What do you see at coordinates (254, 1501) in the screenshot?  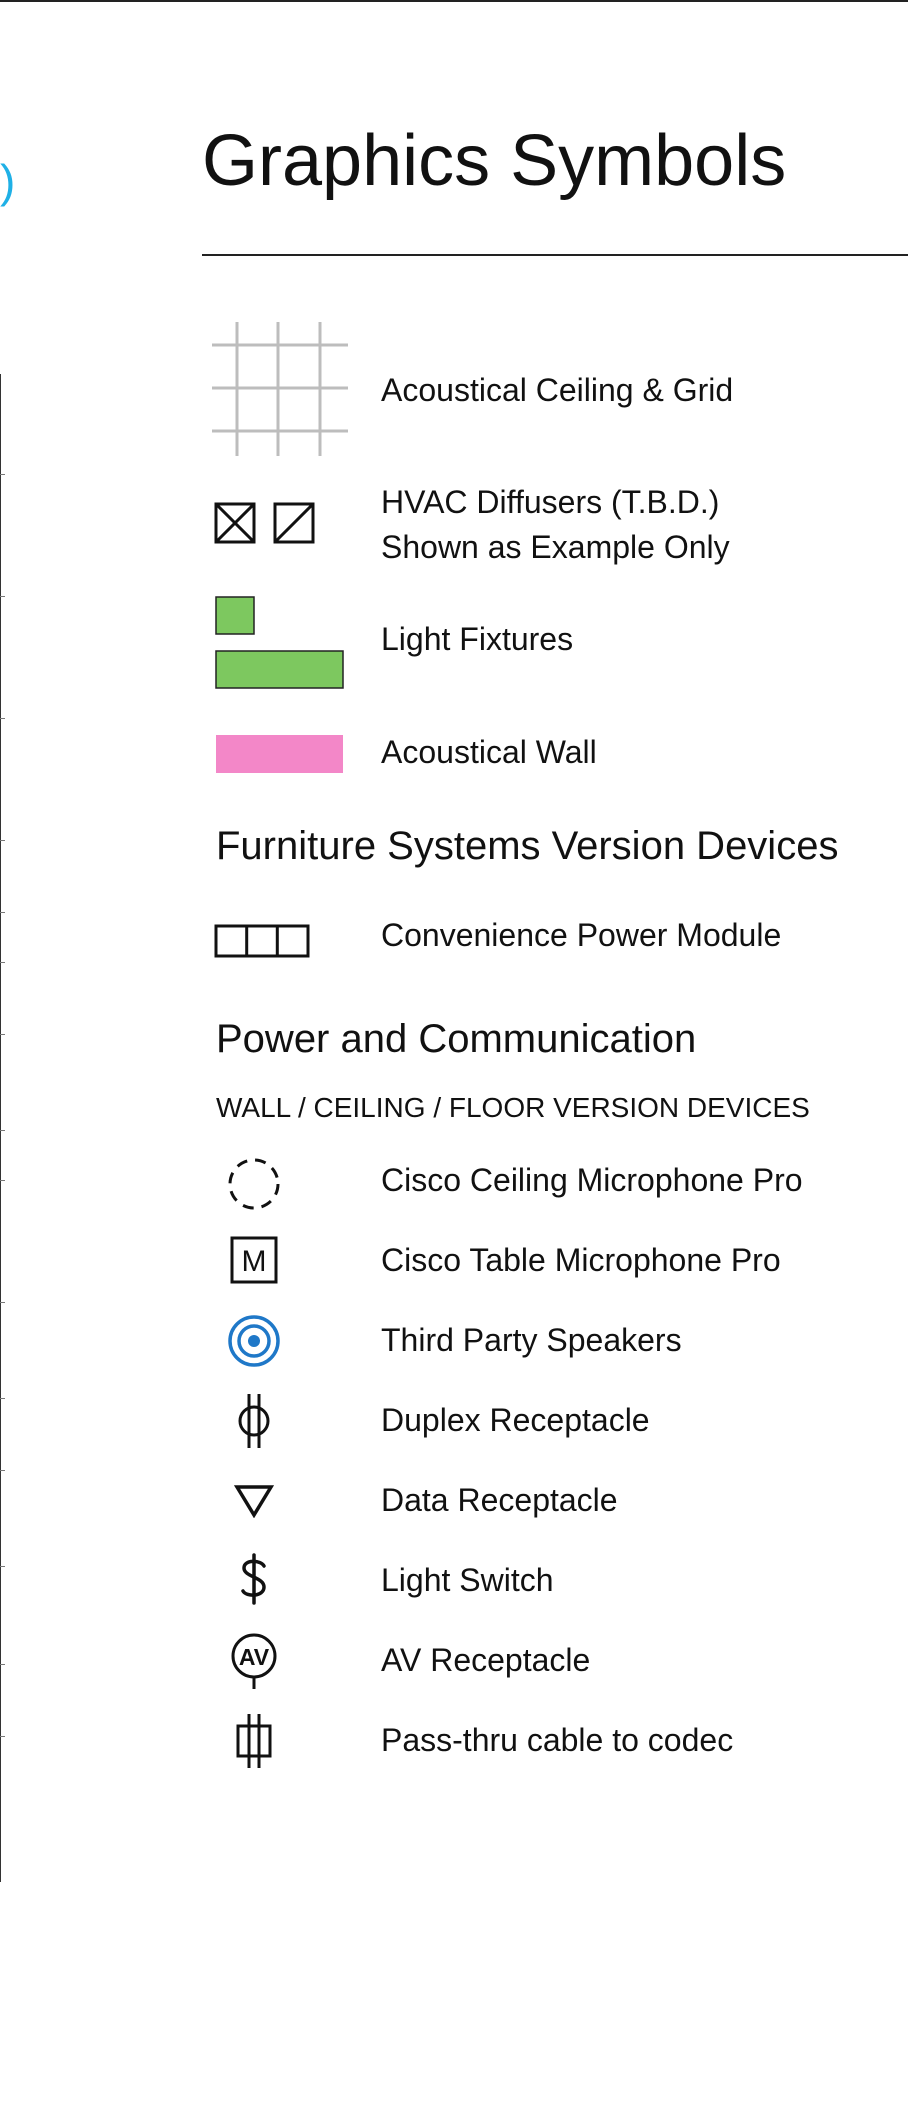 I see `data-receptacle-icon` at bounding box center [254, 1501].